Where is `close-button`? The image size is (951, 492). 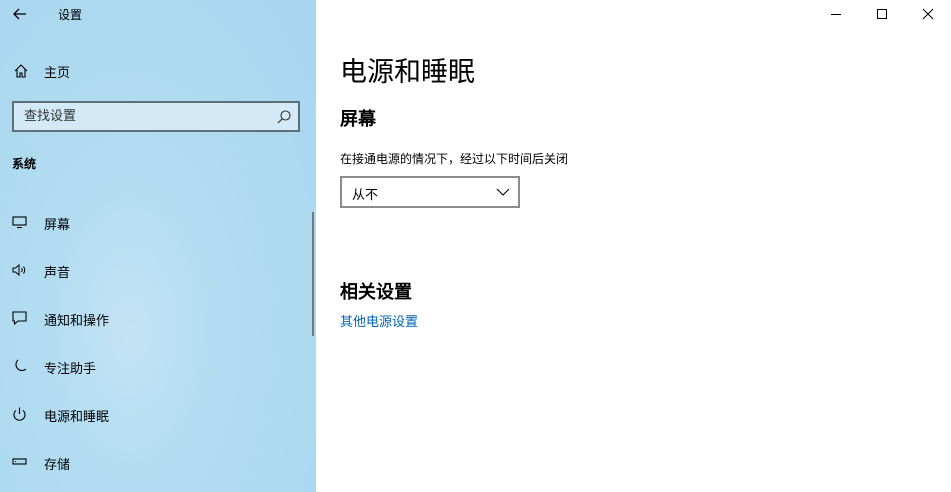
close-button is located at coordinates (928, 14).